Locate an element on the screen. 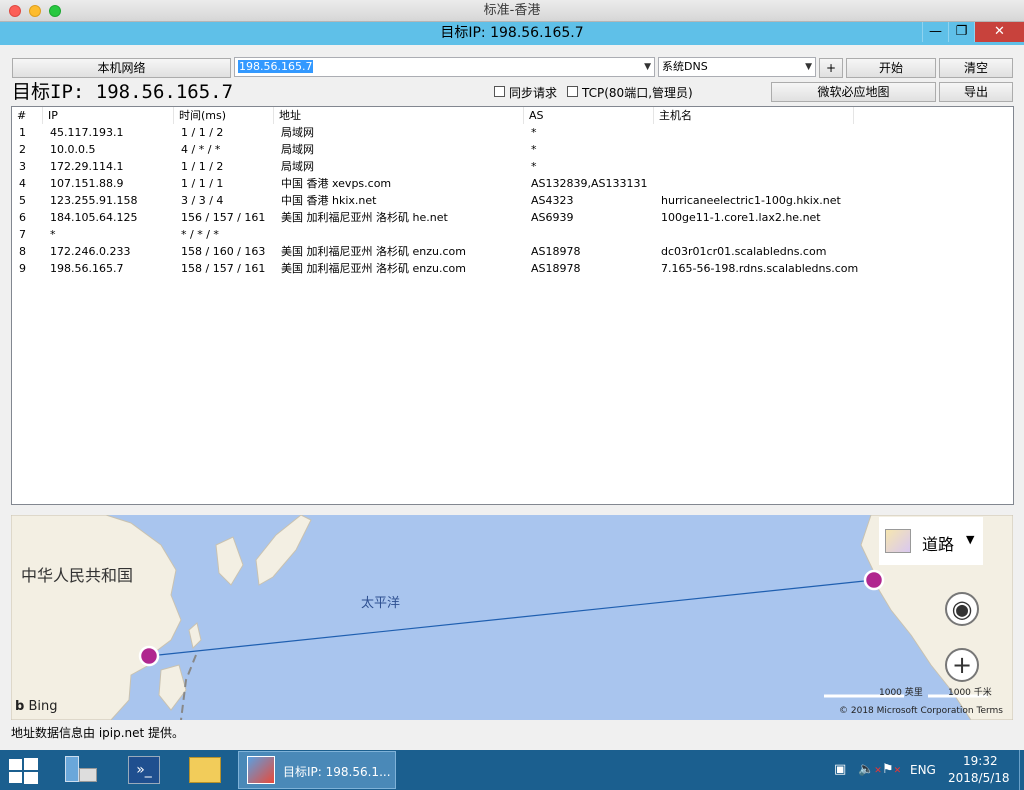 The image size is (1024, 790). network-tray-icon: ▣ is located at coordinates (840, 769).